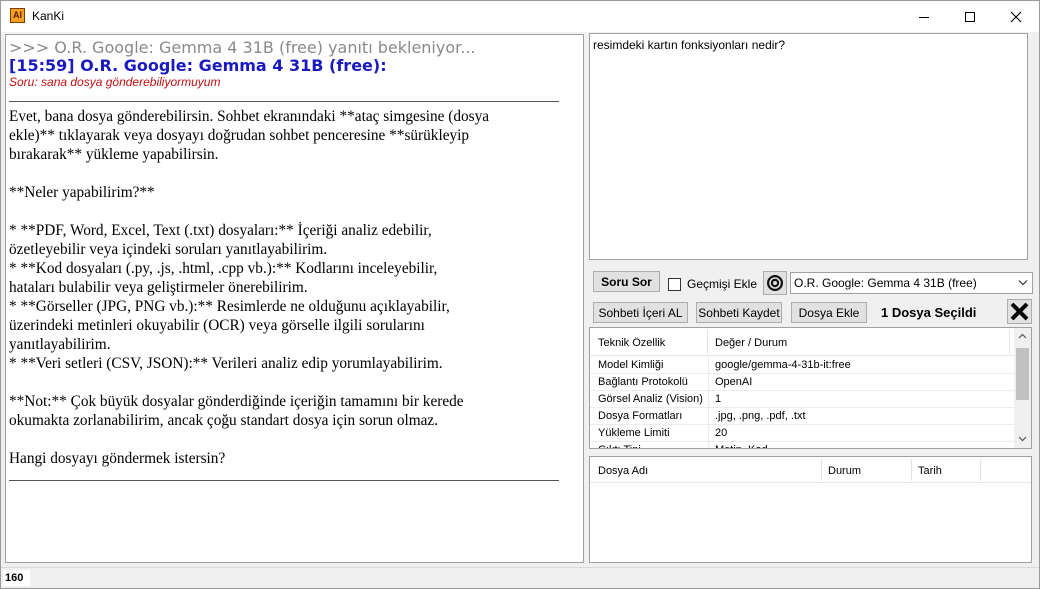  What do you see at coordinates (810, 509) in the screenshot?
I see `files-table: Dosya Adı Durum Tarih` at bounding box center [810, 509].